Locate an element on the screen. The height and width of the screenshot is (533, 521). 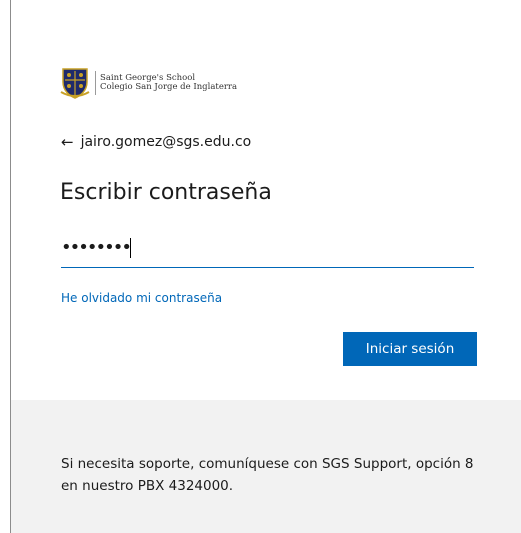
org-name-line2: Colegio San Jorge de Inglaterra is located at coordinates (169, 87).